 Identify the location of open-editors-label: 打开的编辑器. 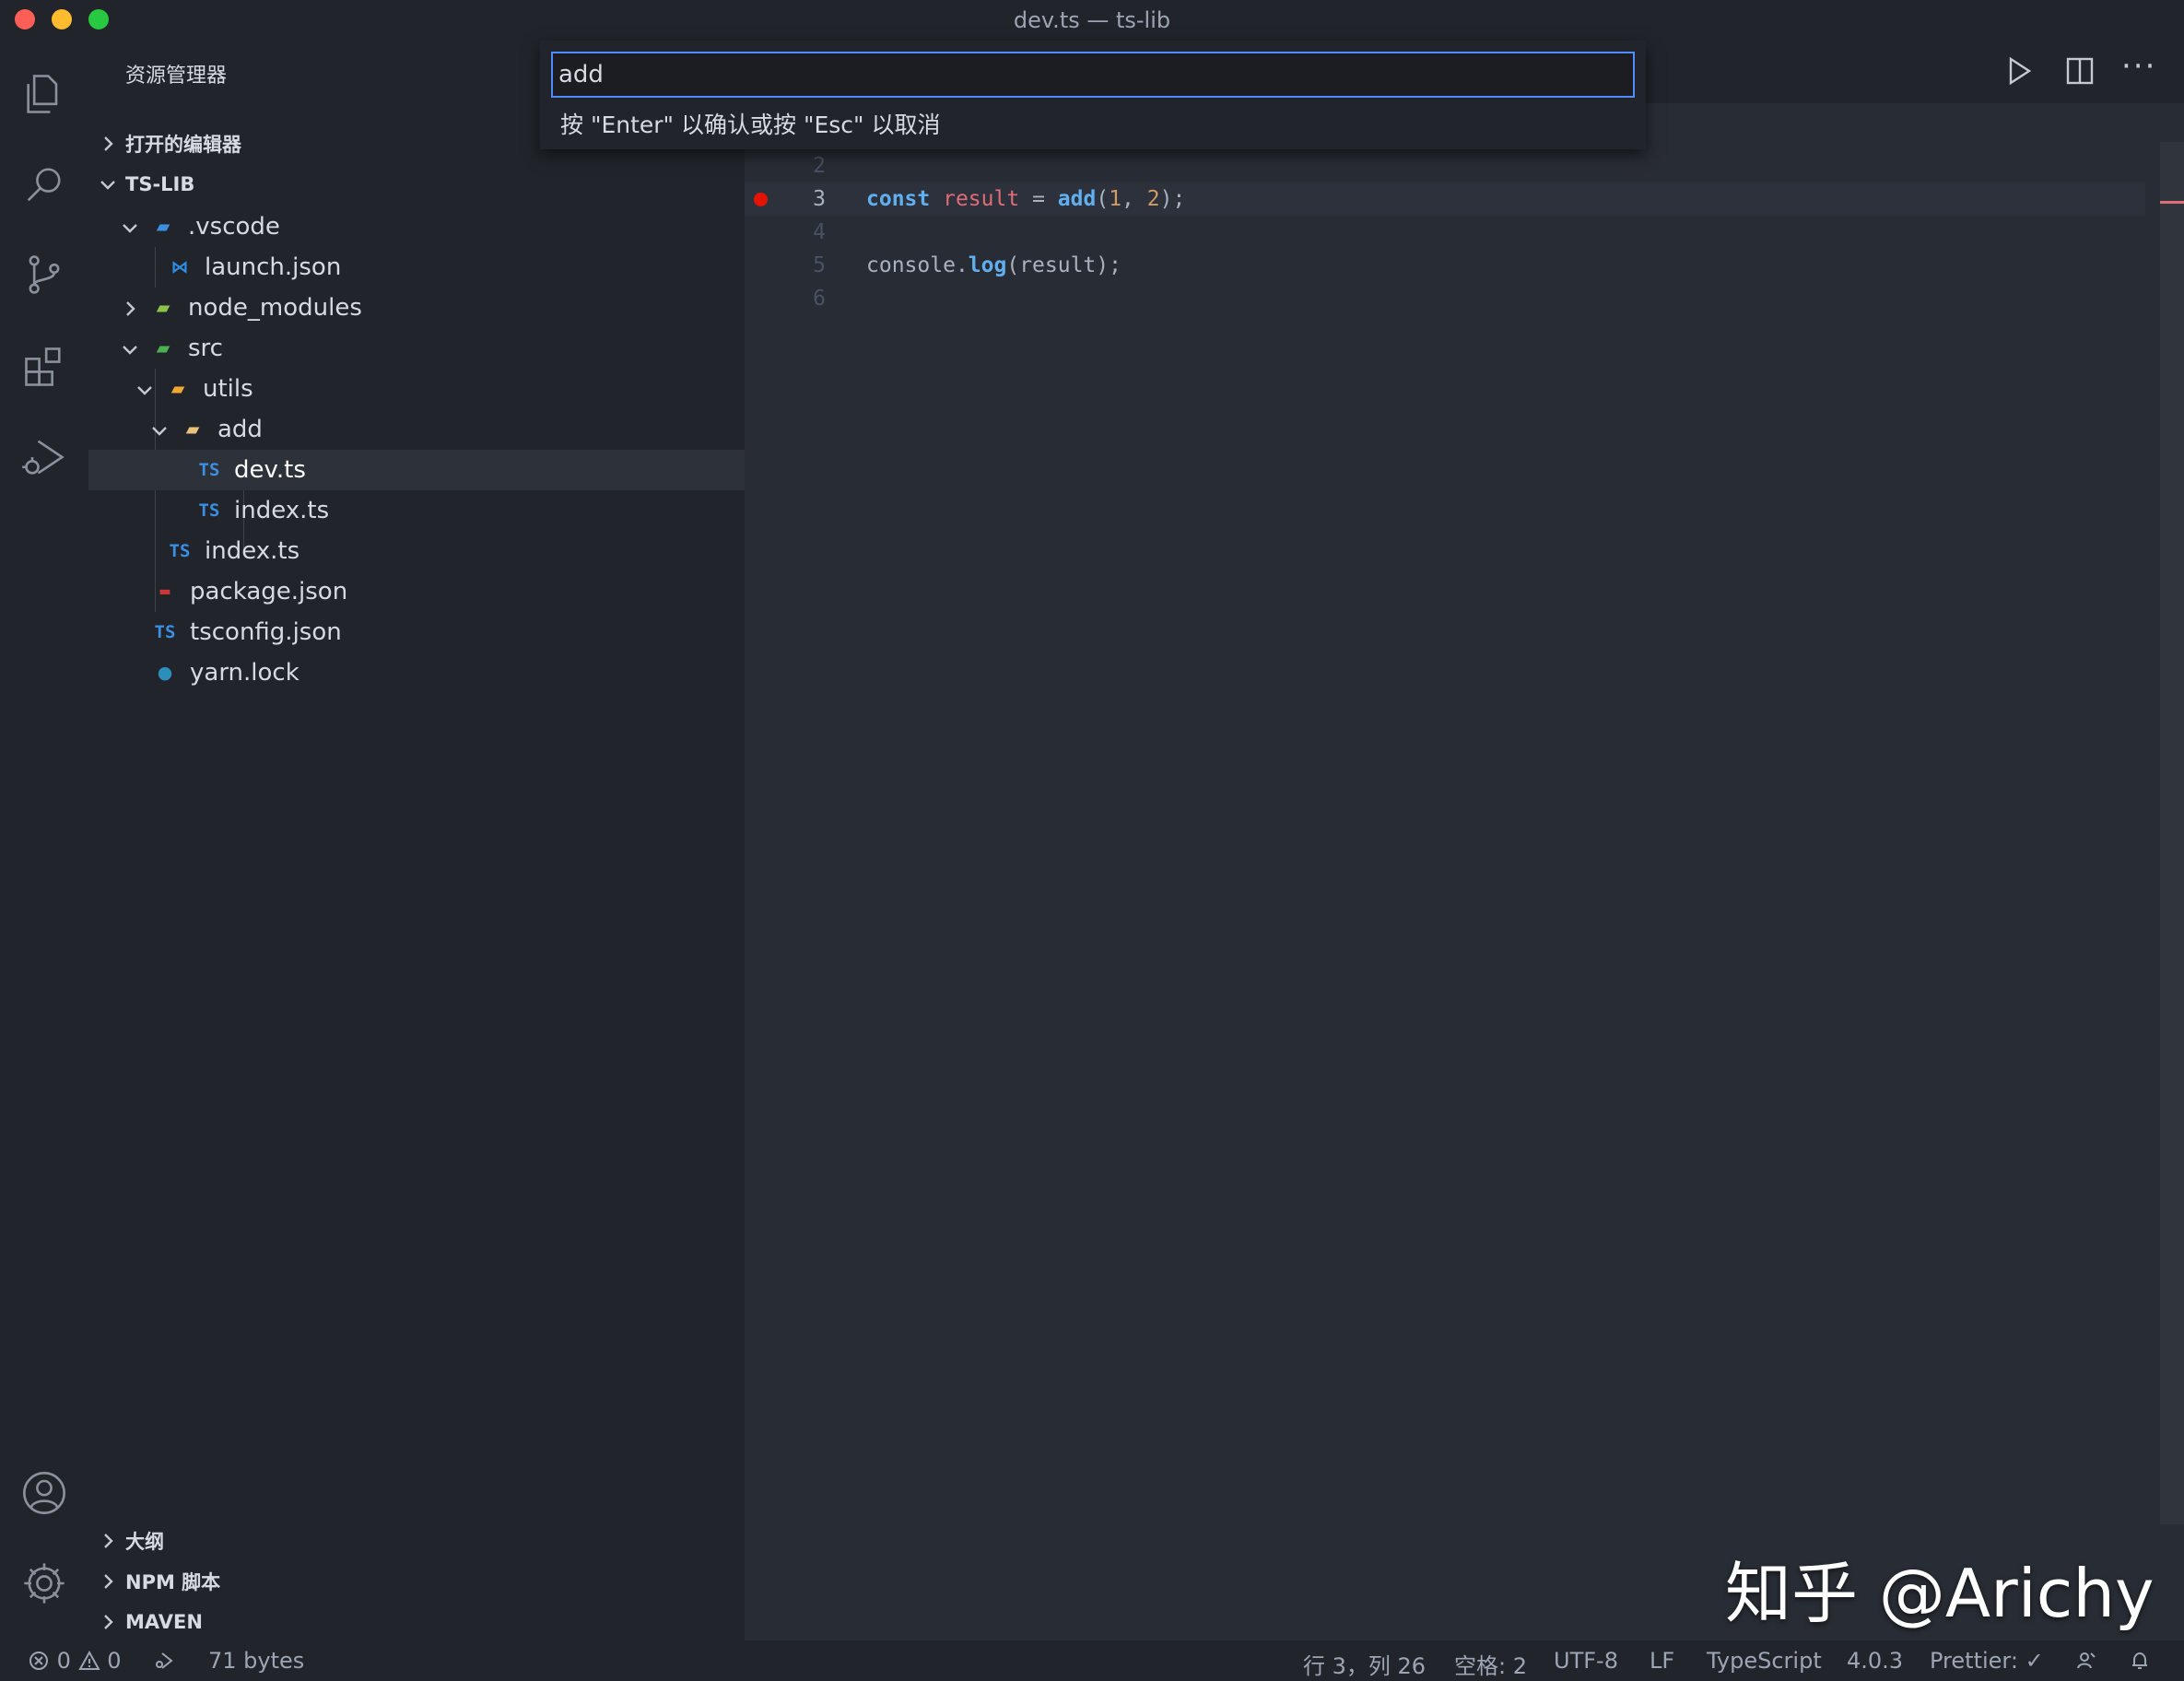
(183, 145).